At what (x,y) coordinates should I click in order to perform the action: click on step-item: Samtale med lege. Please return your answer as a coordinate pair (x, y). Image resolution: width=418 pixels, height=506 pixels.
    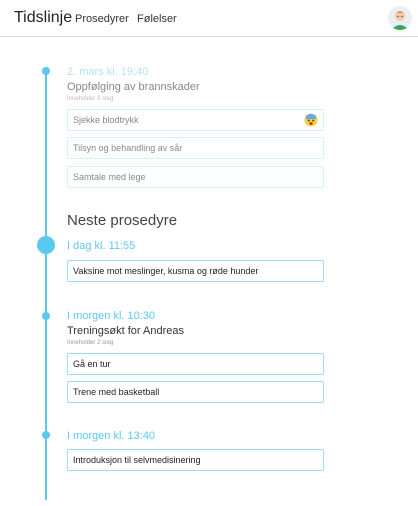
    Looking at the image, I should click on (195, 177).